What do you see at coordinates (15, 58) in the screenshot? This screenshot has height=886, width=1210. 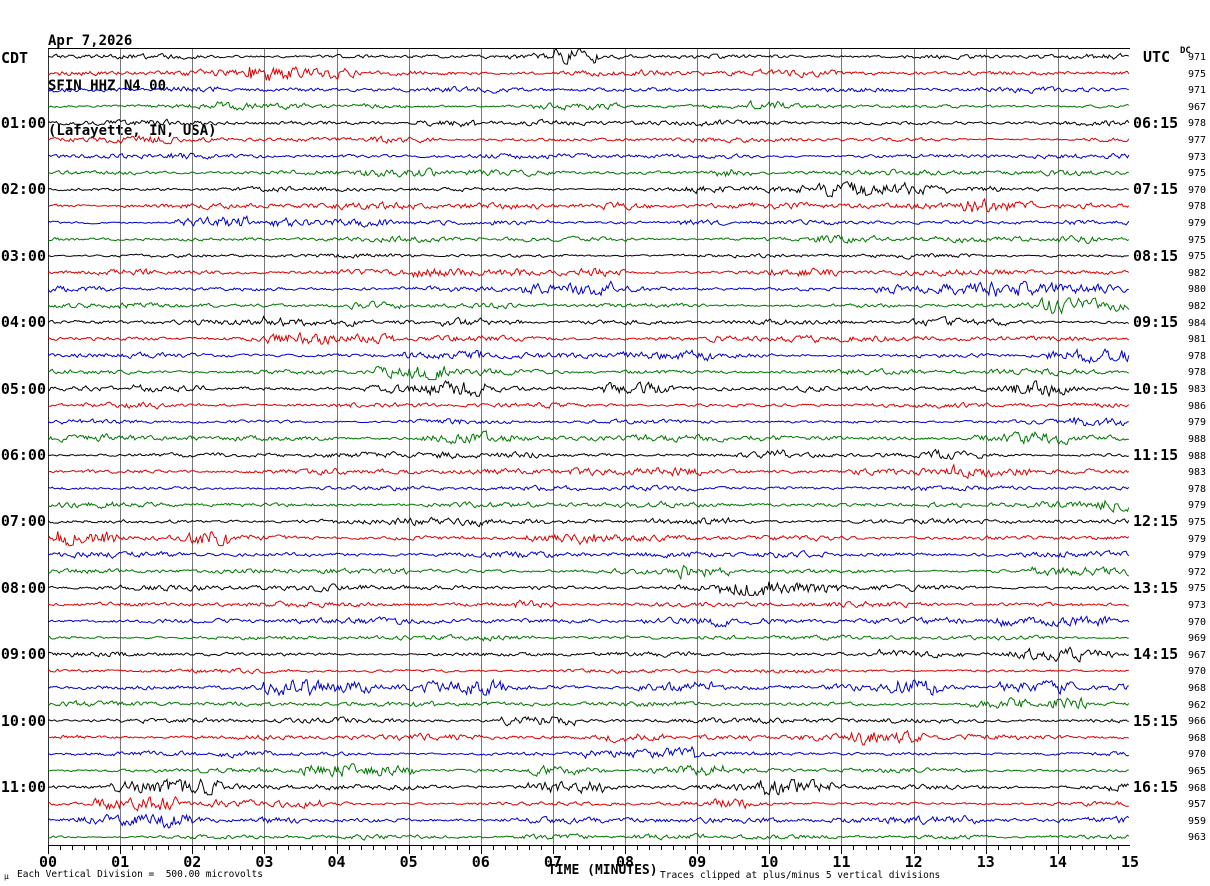 I see `left-axis-timezone-label: CDT` at bounding box center [15, 58].